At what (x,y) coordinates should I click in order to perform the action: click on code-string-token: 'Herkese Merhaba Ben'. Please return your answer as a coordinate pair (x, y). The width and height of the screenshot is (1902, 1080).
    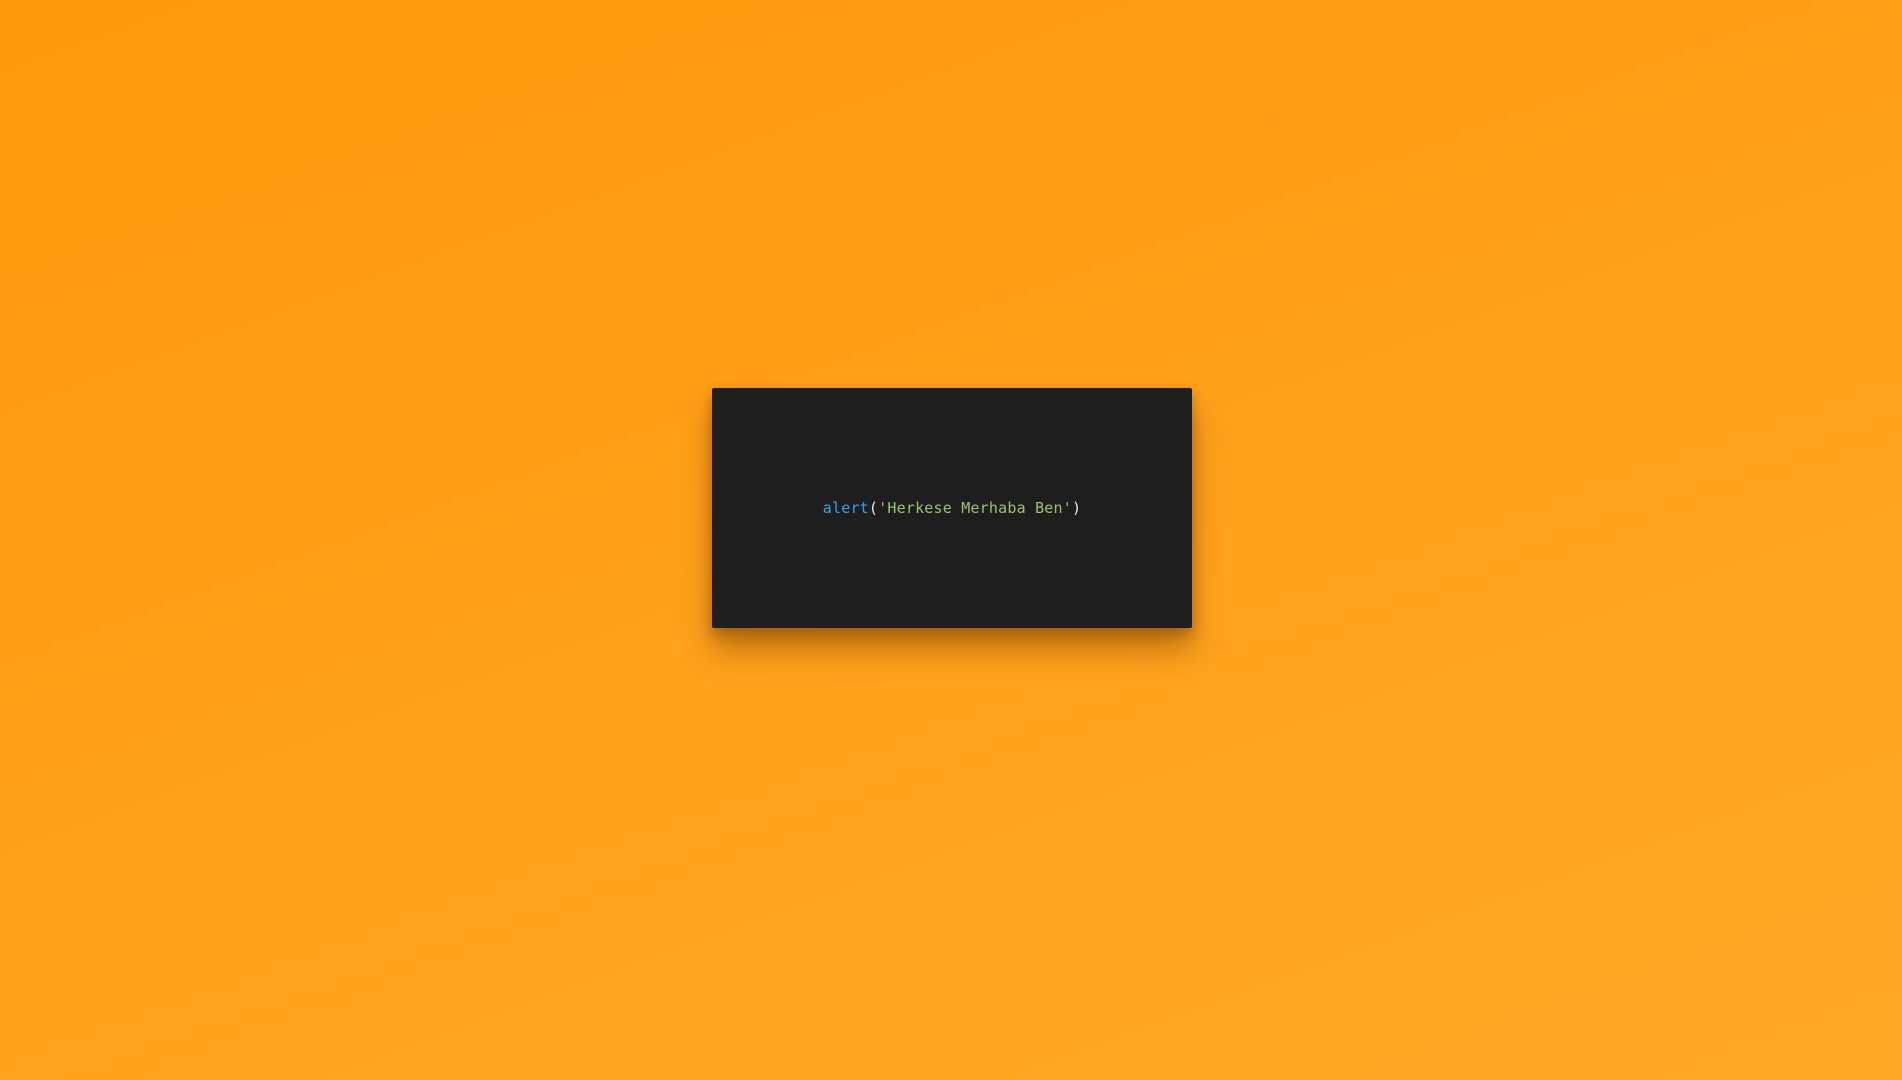
    Looking at the image, I should click on (975, 508).